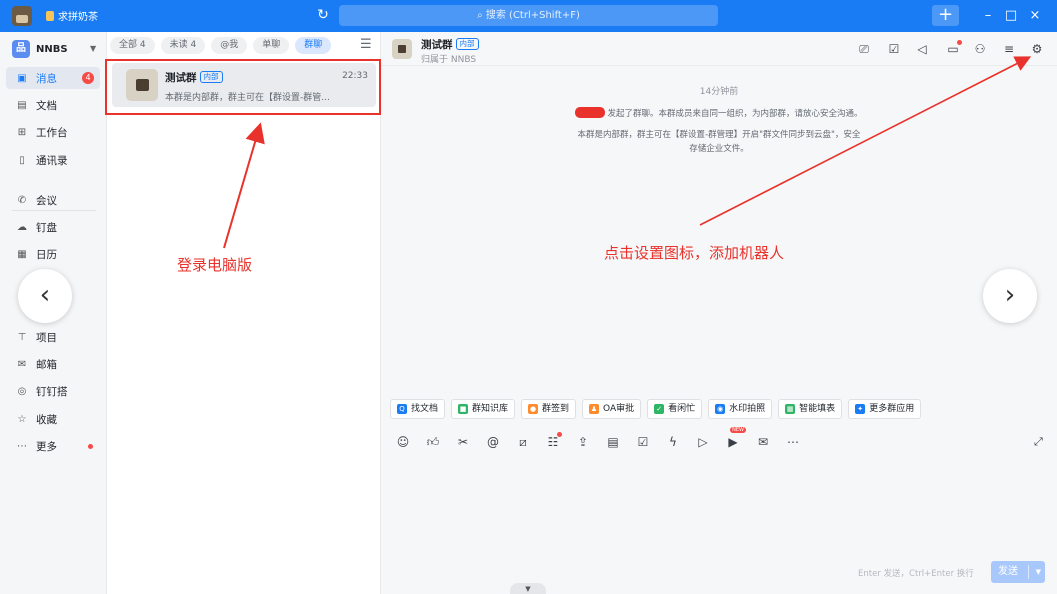 The image size is (1057, 594). I want to click on sidebar-item-meeting: ✆ 会议, so click(53, 200).